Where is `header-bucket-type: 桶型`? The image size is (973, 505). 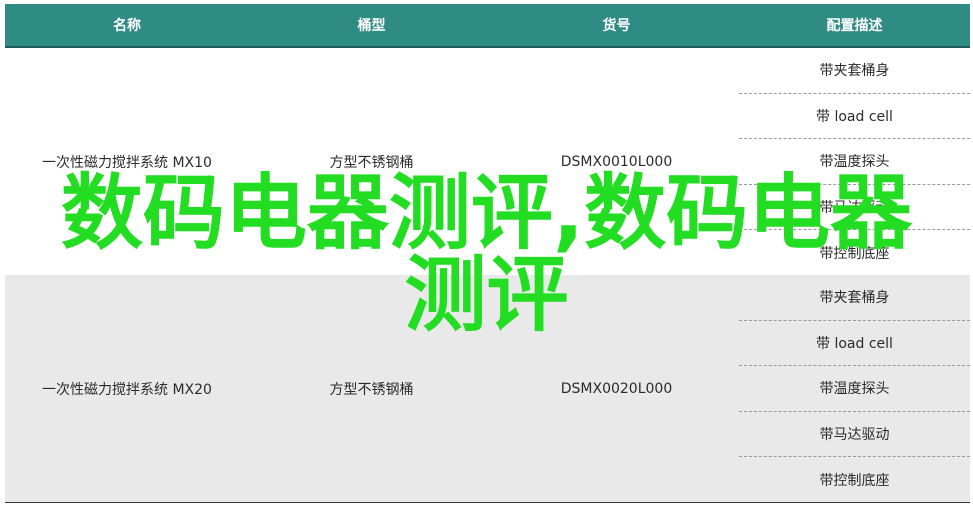 header-bucket-type: 桶型 is located at coordinates (371, 26).